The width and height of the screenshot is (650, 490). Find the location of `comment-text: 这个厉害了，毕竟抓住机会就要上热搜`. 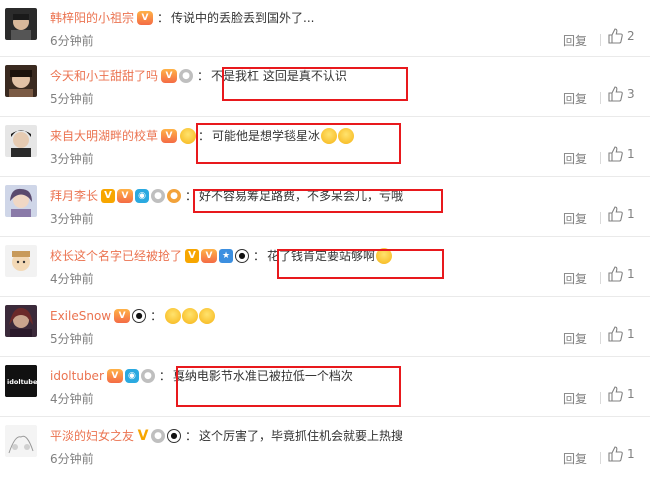

comment-text: 这个厉害了，毕竟抓住机会就要上热搜 is located at coordinates (301, 436).